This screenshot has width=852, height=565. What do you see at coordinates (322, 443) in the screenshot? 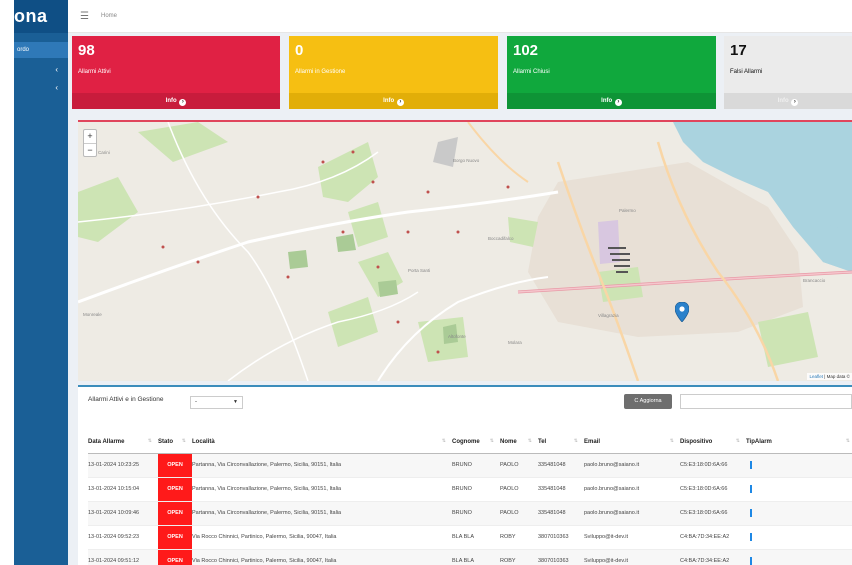
I see `column-header-location: Località ⇅` at bounding box center [322, 443].